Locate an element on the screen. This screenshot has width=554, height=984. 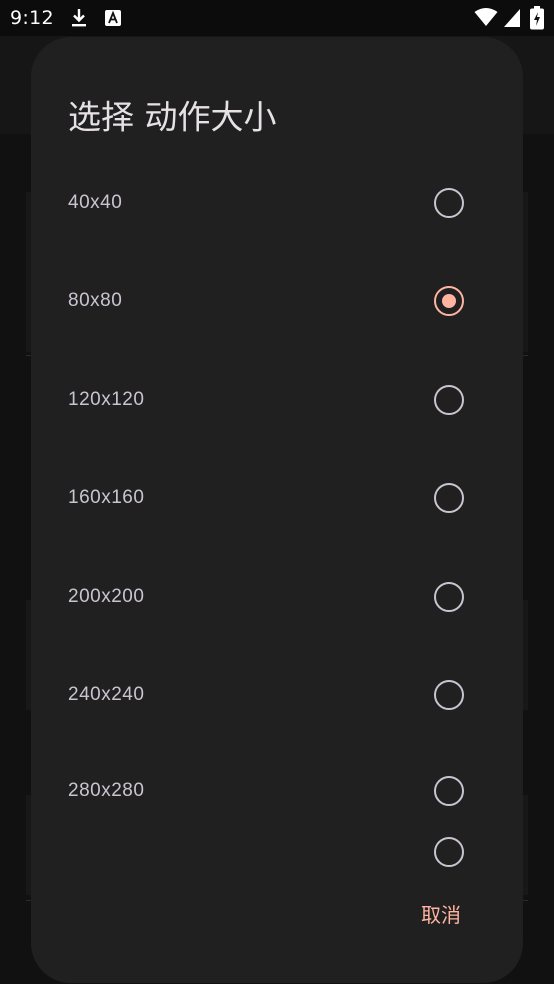
option-40x40: 40x40 is located at coordinates (277, 203).